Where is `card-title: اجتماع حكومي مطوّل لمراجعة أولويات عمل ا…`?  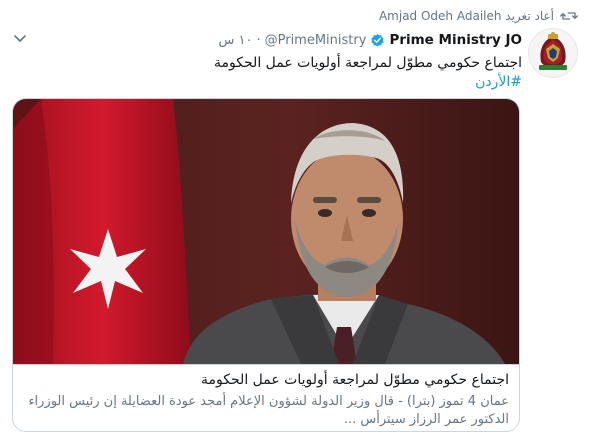 card-title: اجتماع حكومي مطوّل لمراجعة أولويات عمل ا… is located at coordinates (266, 380).